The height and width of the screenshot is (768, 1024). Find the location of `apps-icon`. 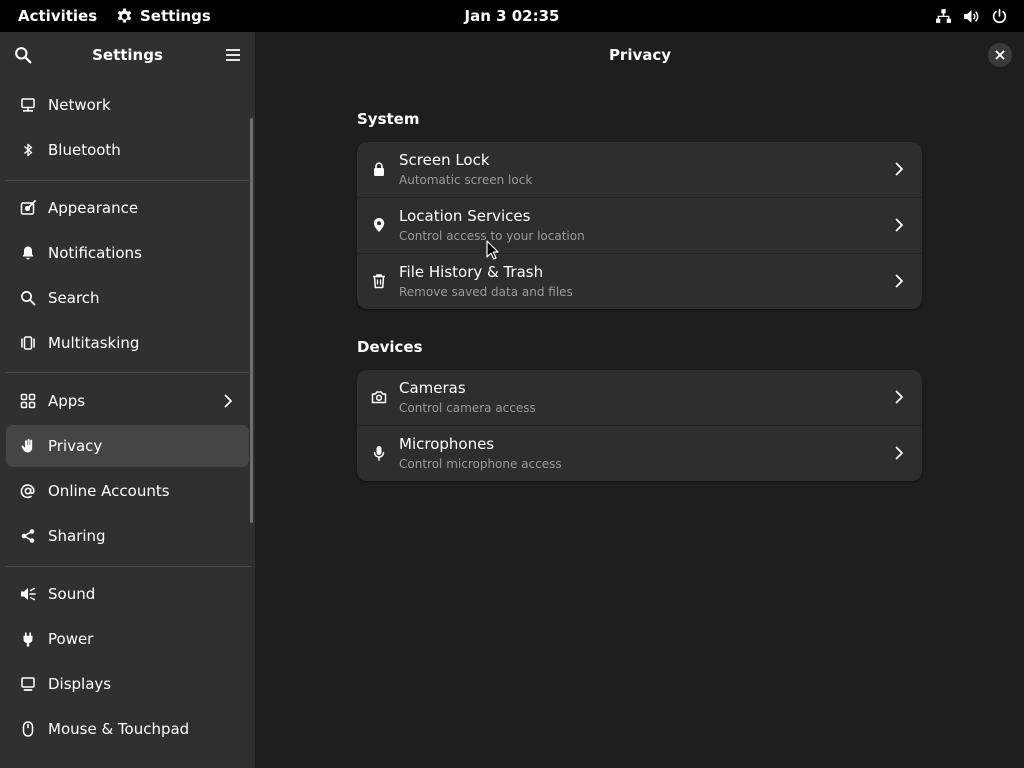

apps-icon is located at coordinates (28, 401).